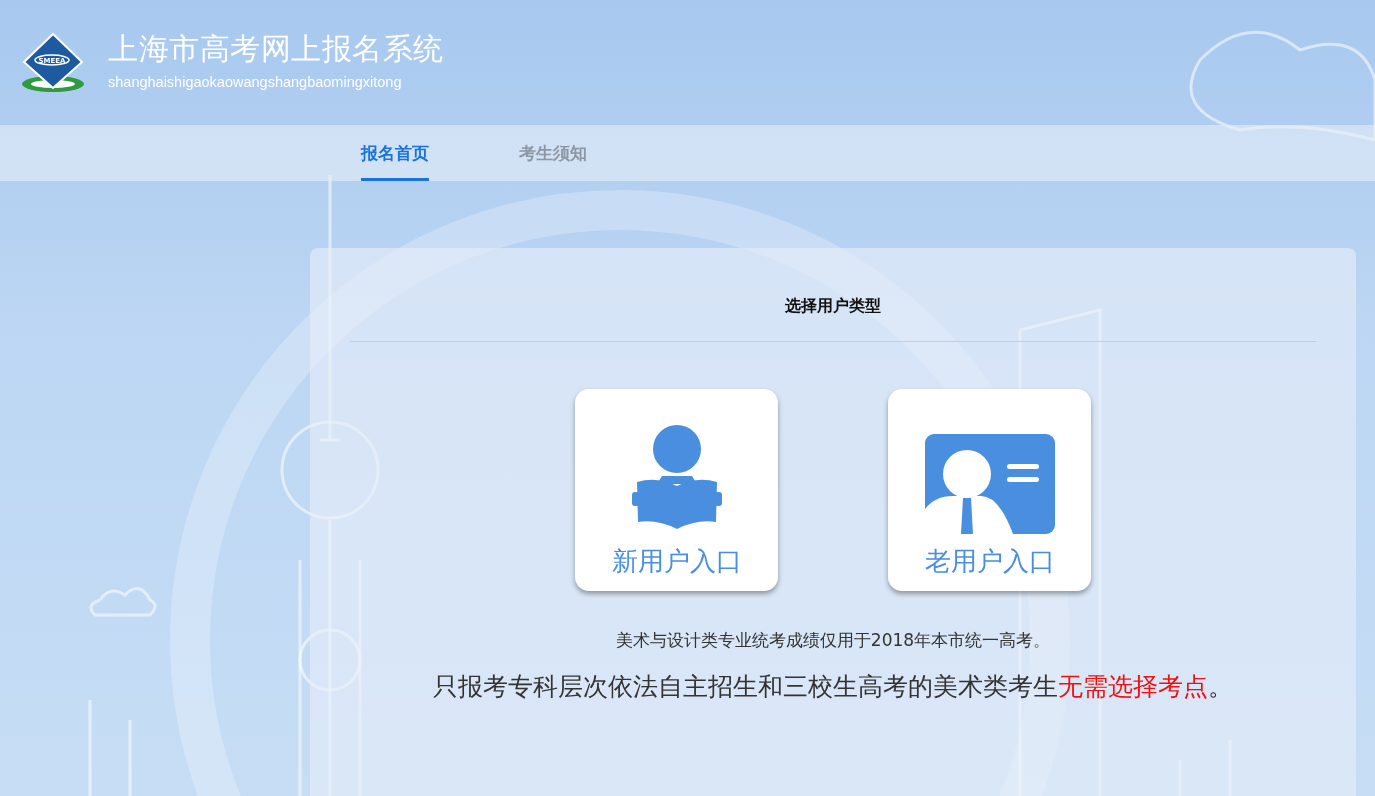  I want to click on id-card-icon, so click(989, 484).